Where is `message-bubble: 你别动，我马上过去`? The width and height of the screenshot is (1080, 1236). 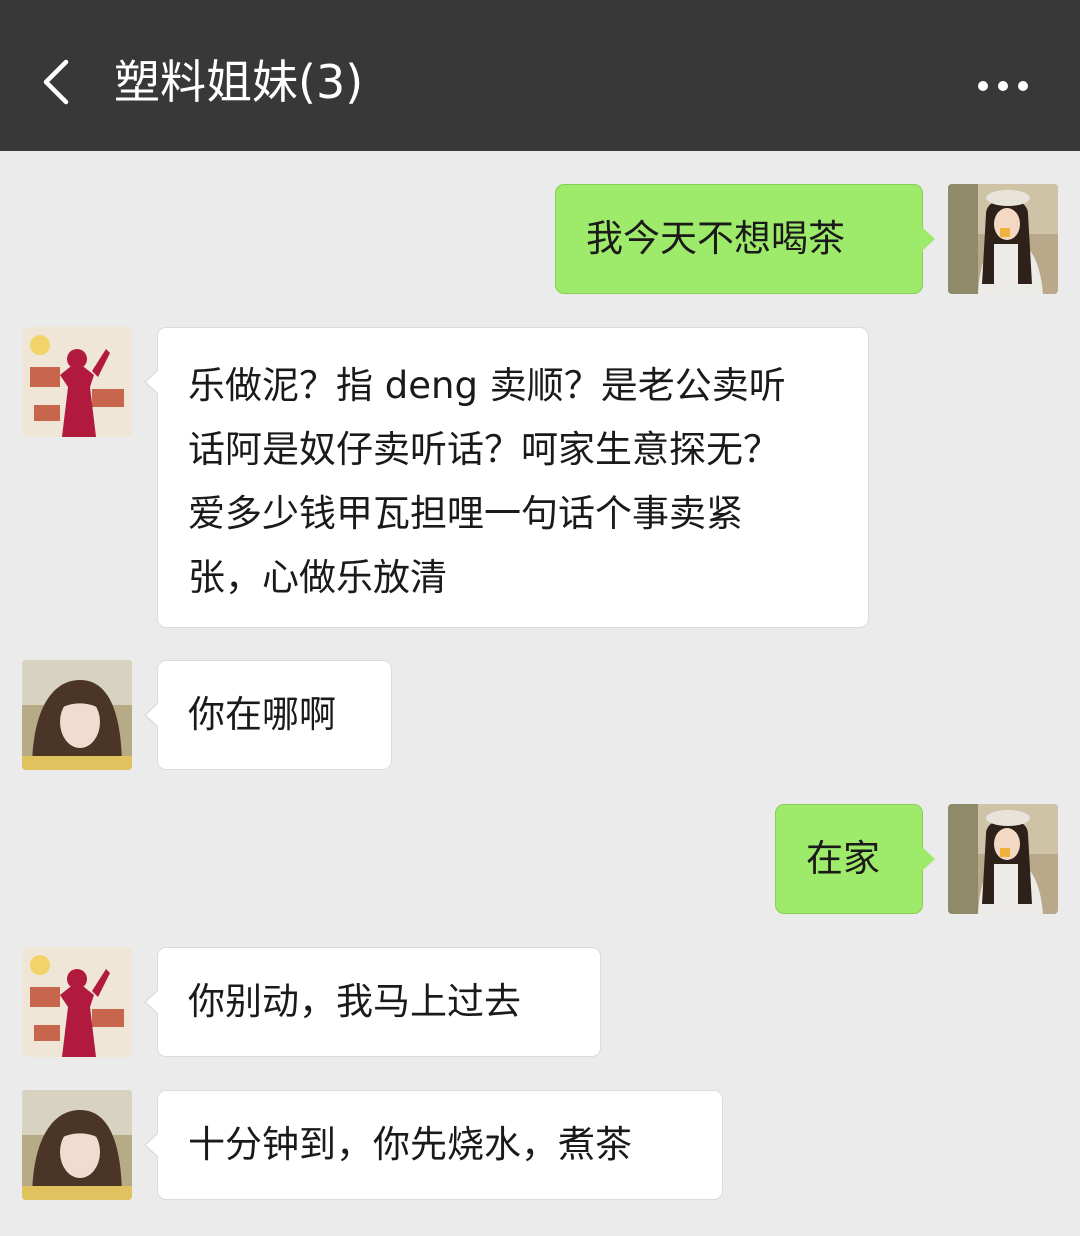 message-bubble: 你别动，我马上过去 is located at coordinates (372, 1002).